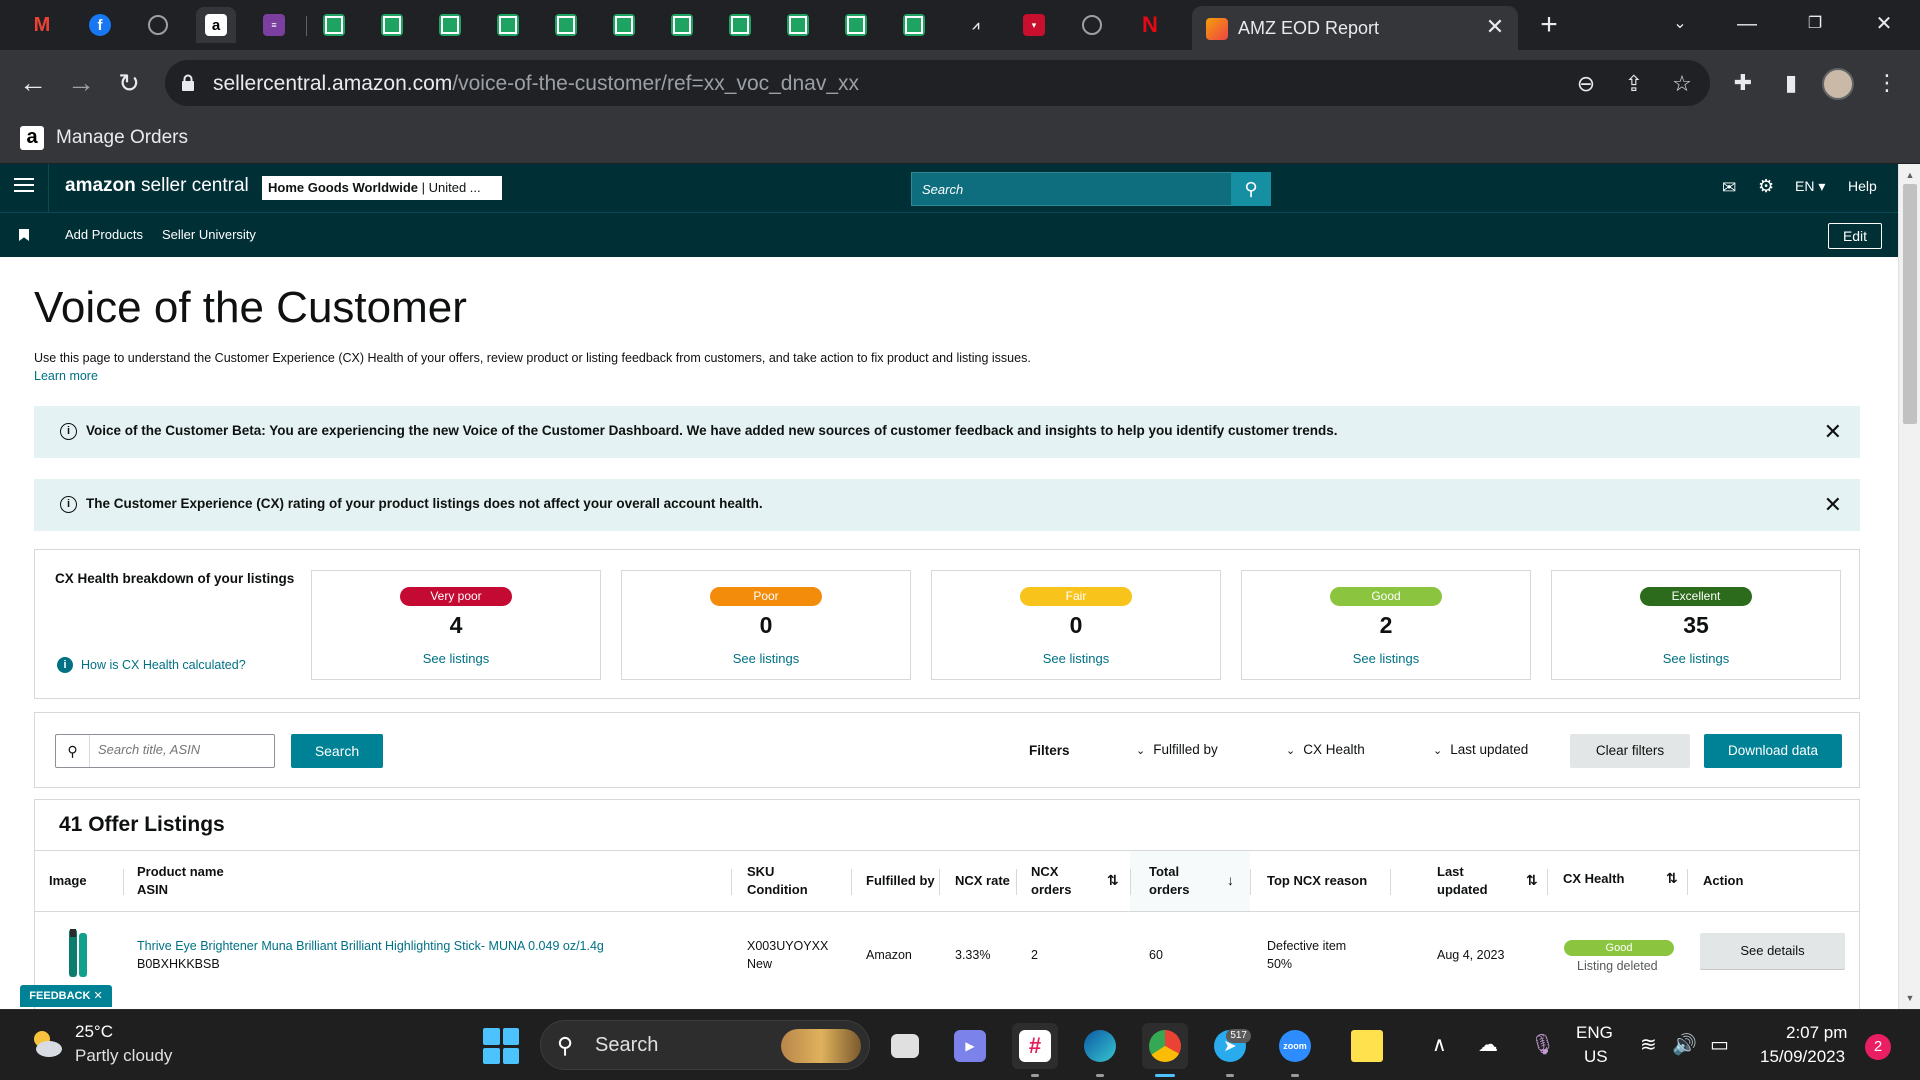 The width and height of the screenshot is (1920, 1080). Describe the element at coordinates (24, 187) in the screenshot. I see `hamburger-menu-icon` at that location.